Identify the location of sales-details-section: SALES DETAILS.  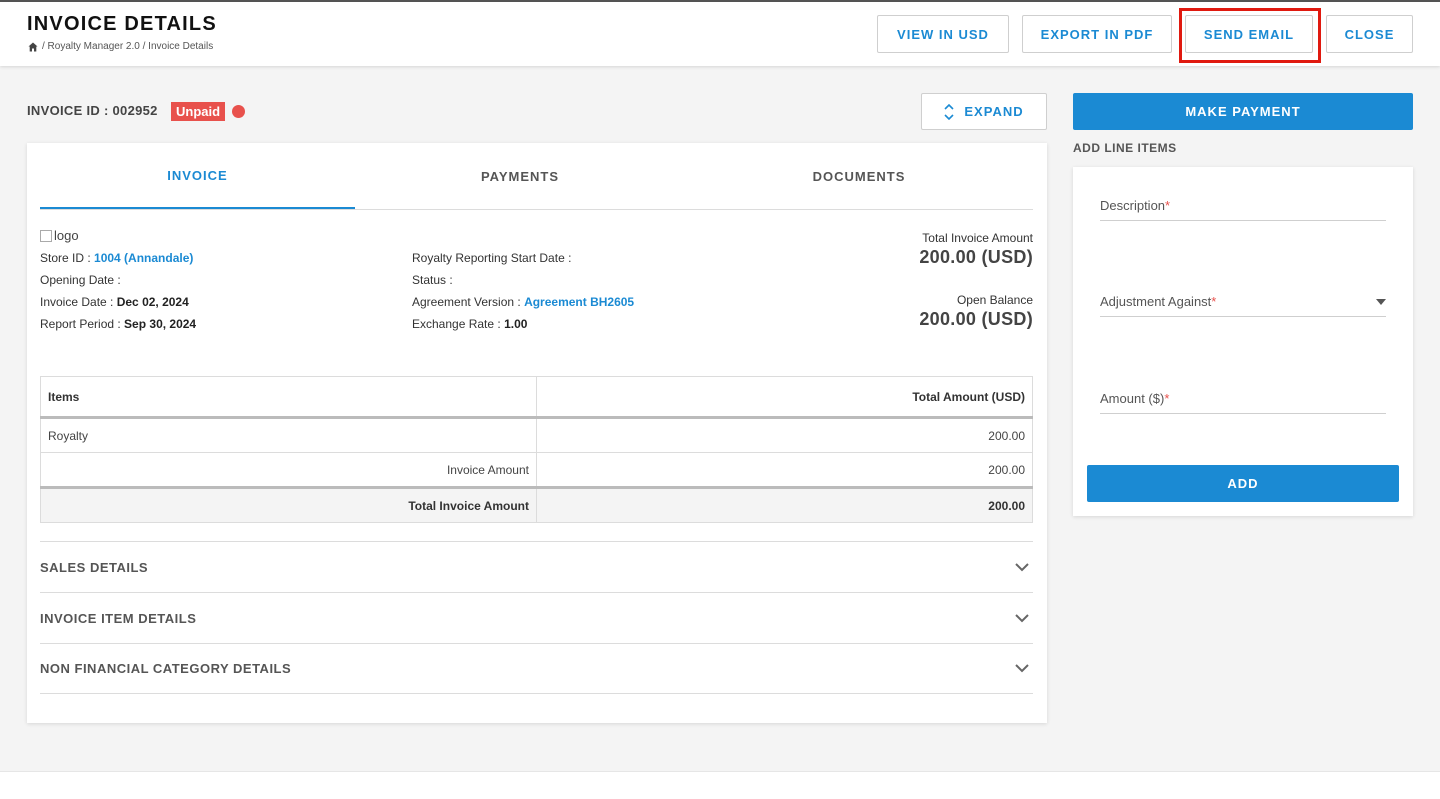
(536, 566).